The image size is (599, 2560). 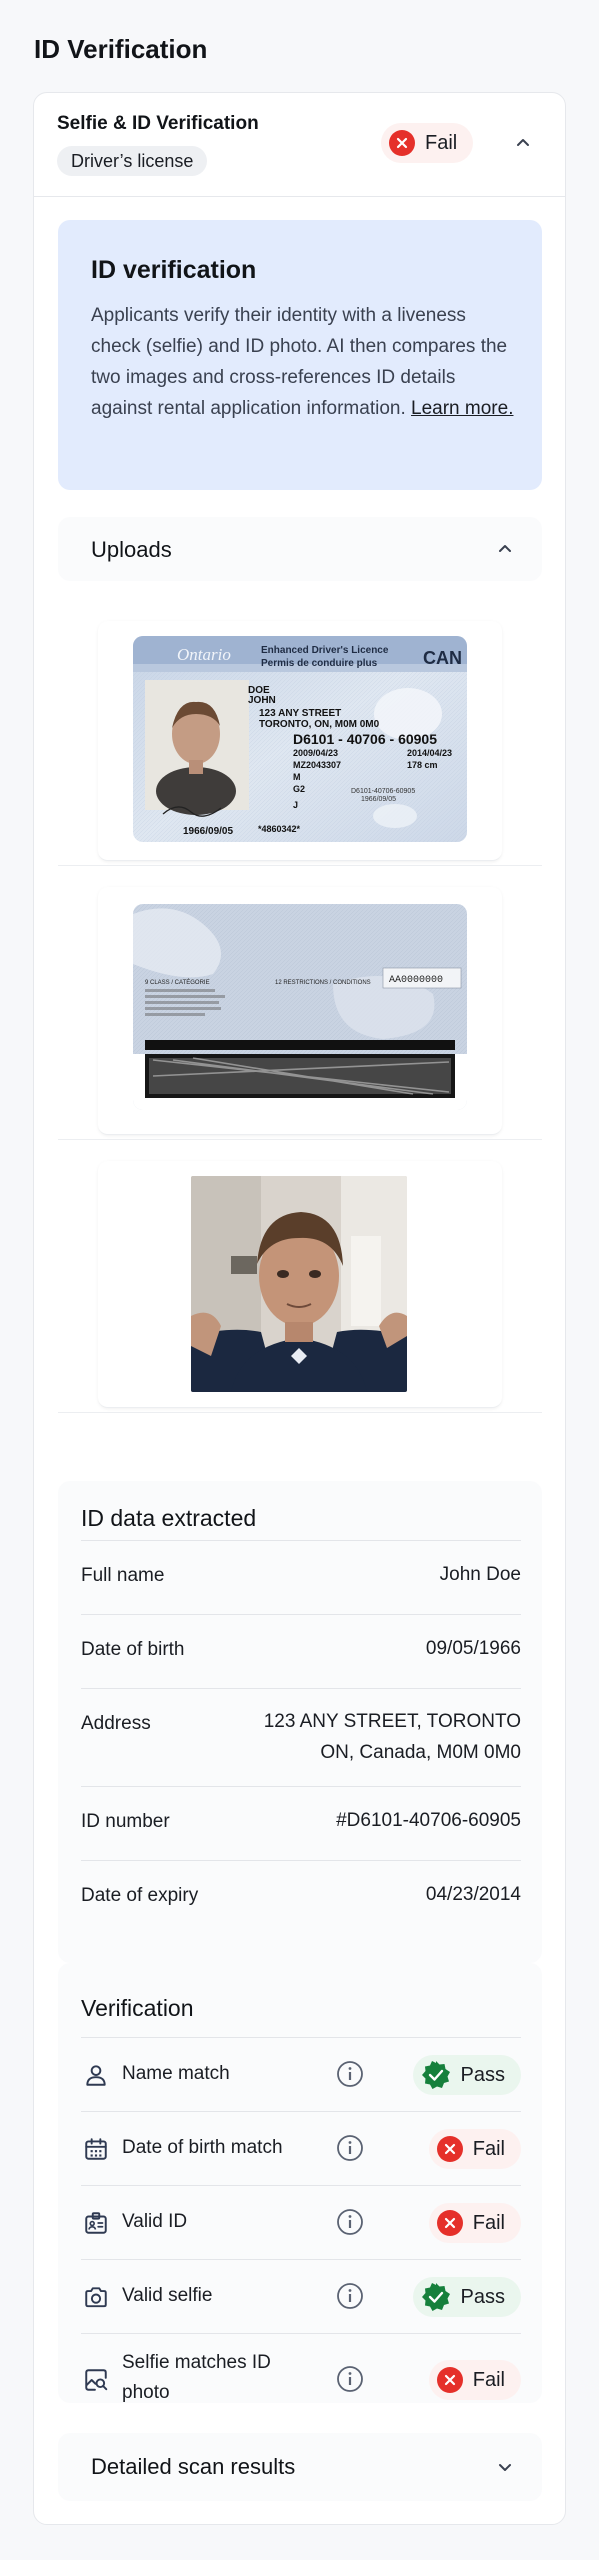 I want to click on id-back-restrictions: 12 RESTRICTIONS / CONDITIONS, so click(x=323, y=983).